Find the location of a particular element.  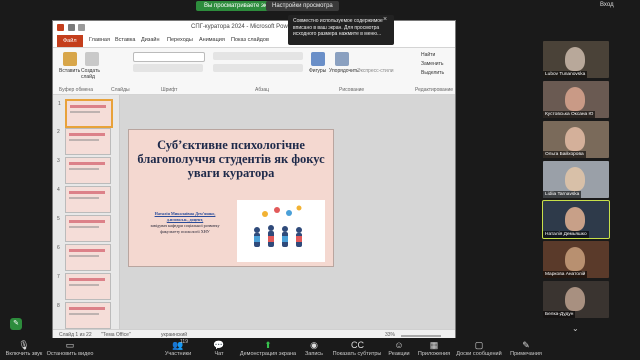

annotate-icon: ✎ is located at coordinates (16, 324).